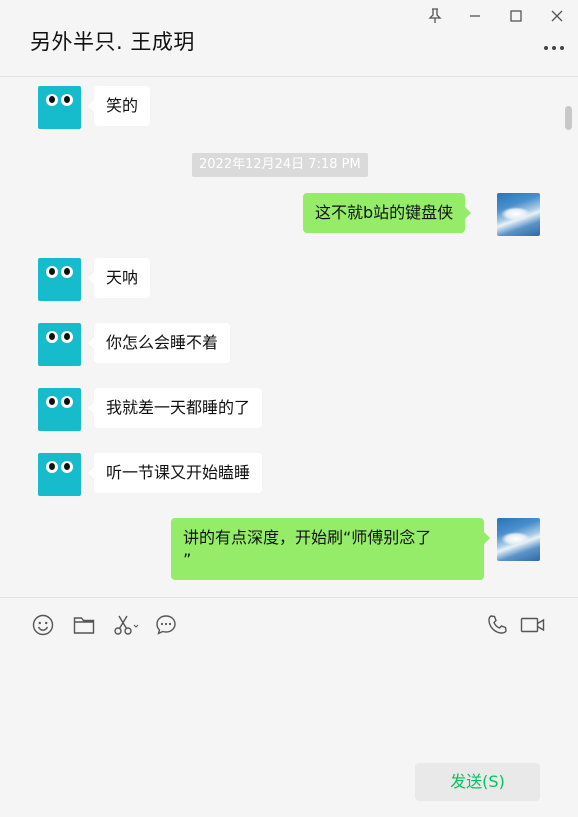 Image resolution: width=578 pixels, height=817 pixels. Describe the element at coordinates (127, 625) in the screenshot. I see `scissors-icon` at that location.